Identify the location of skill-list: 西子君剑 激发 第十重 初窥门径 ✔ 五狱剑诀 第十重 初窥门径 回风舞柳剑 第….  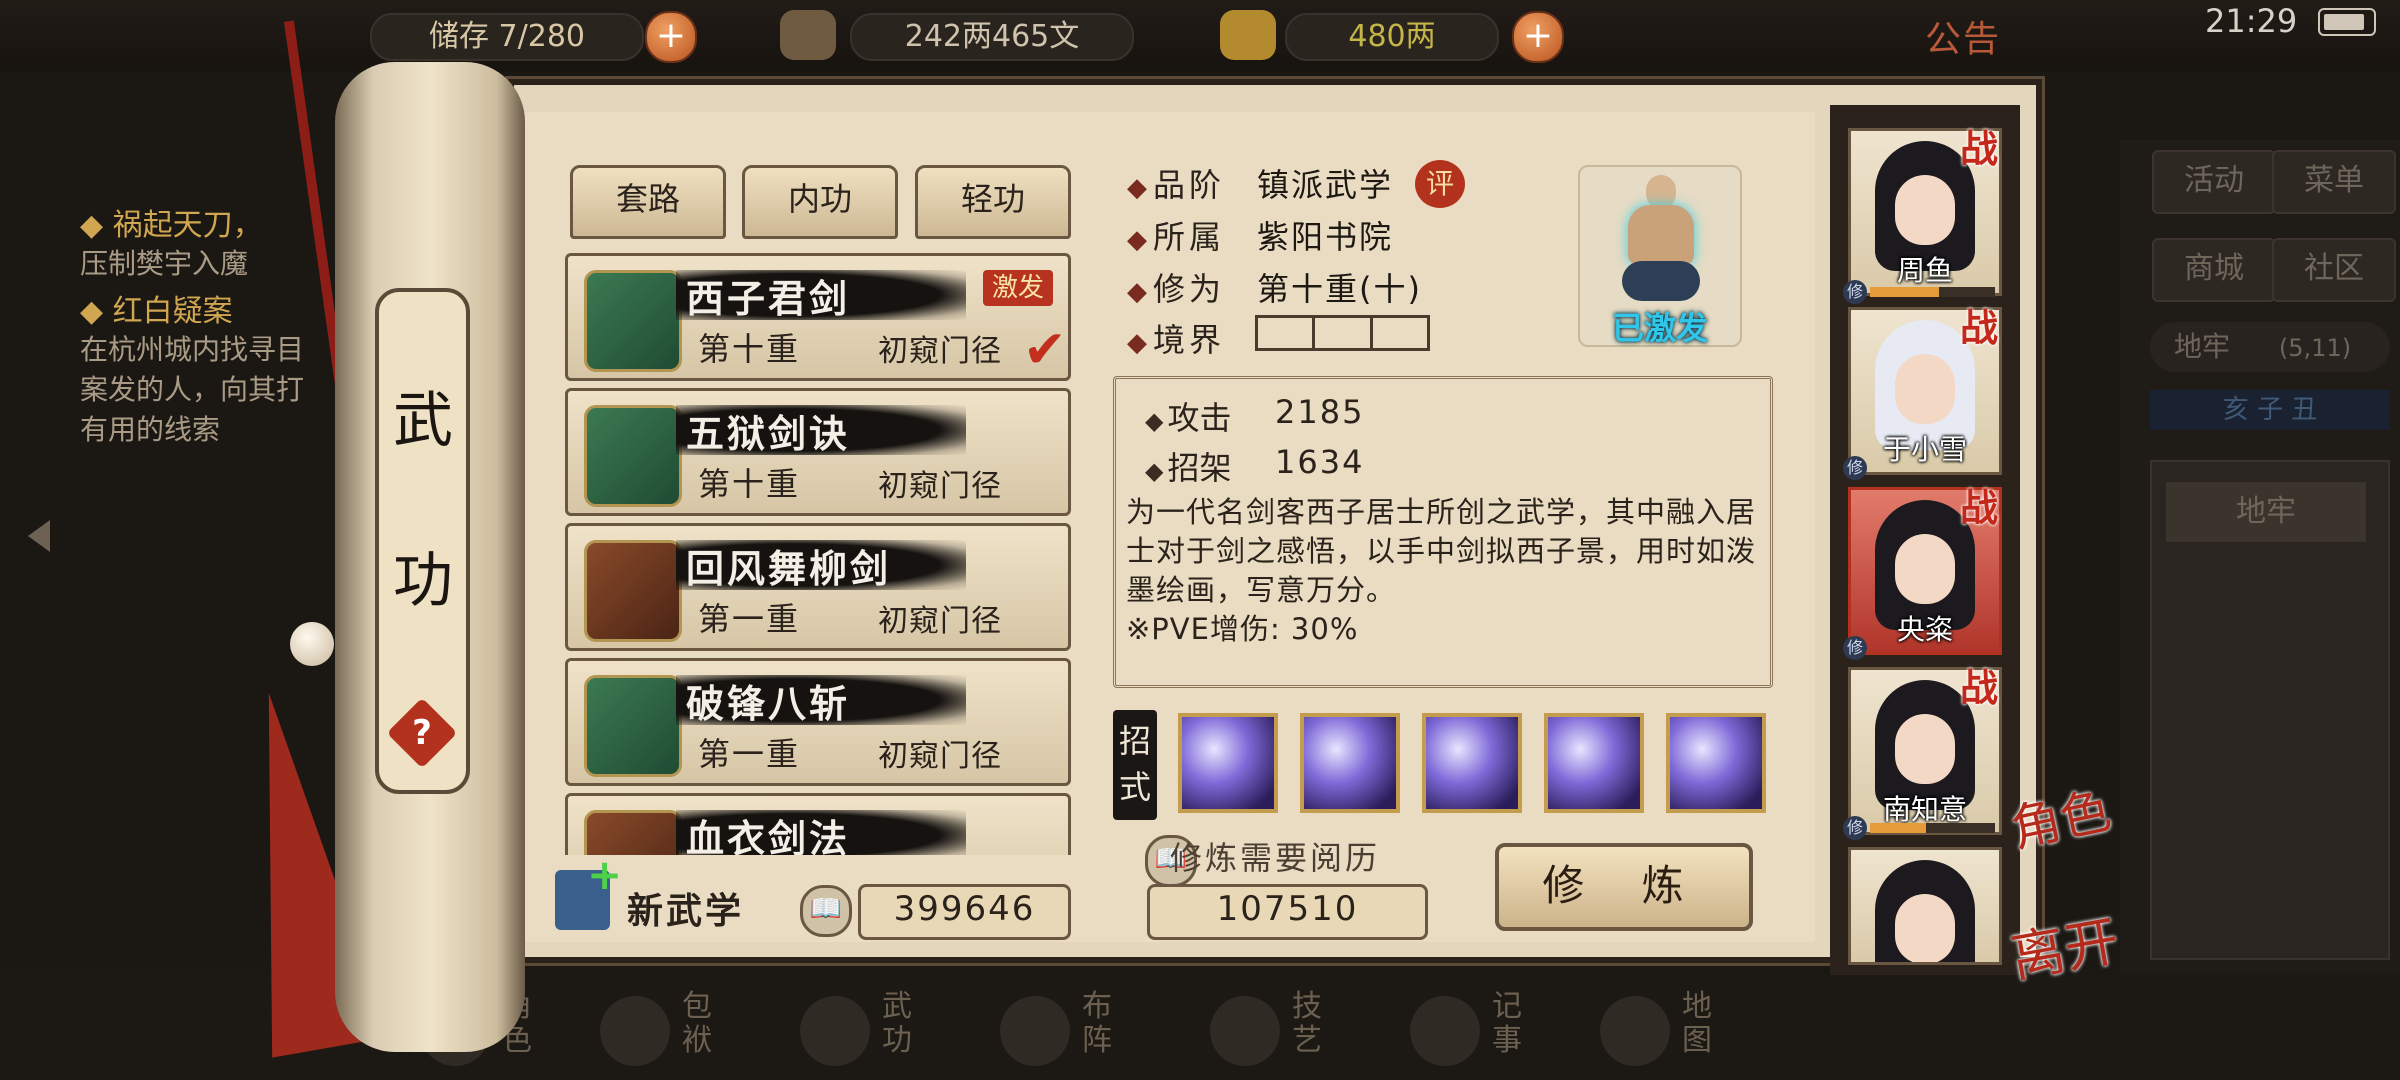
(816, 550).